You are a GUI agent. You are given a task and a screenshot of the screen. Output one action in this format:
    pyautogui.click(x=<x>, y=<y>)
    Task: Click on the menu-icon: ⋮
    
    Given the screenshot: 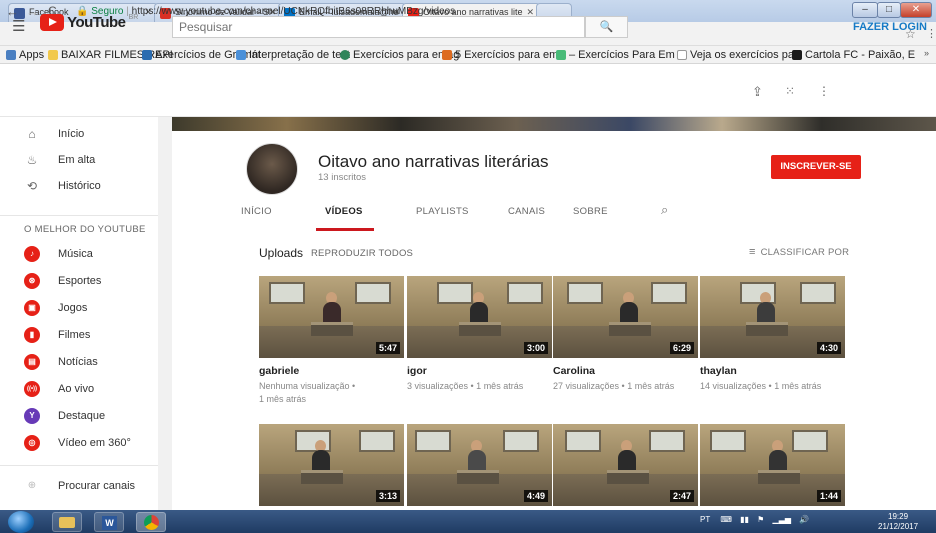 What is the action you would take?
    pyautogui.click(x=931, y=33)
    